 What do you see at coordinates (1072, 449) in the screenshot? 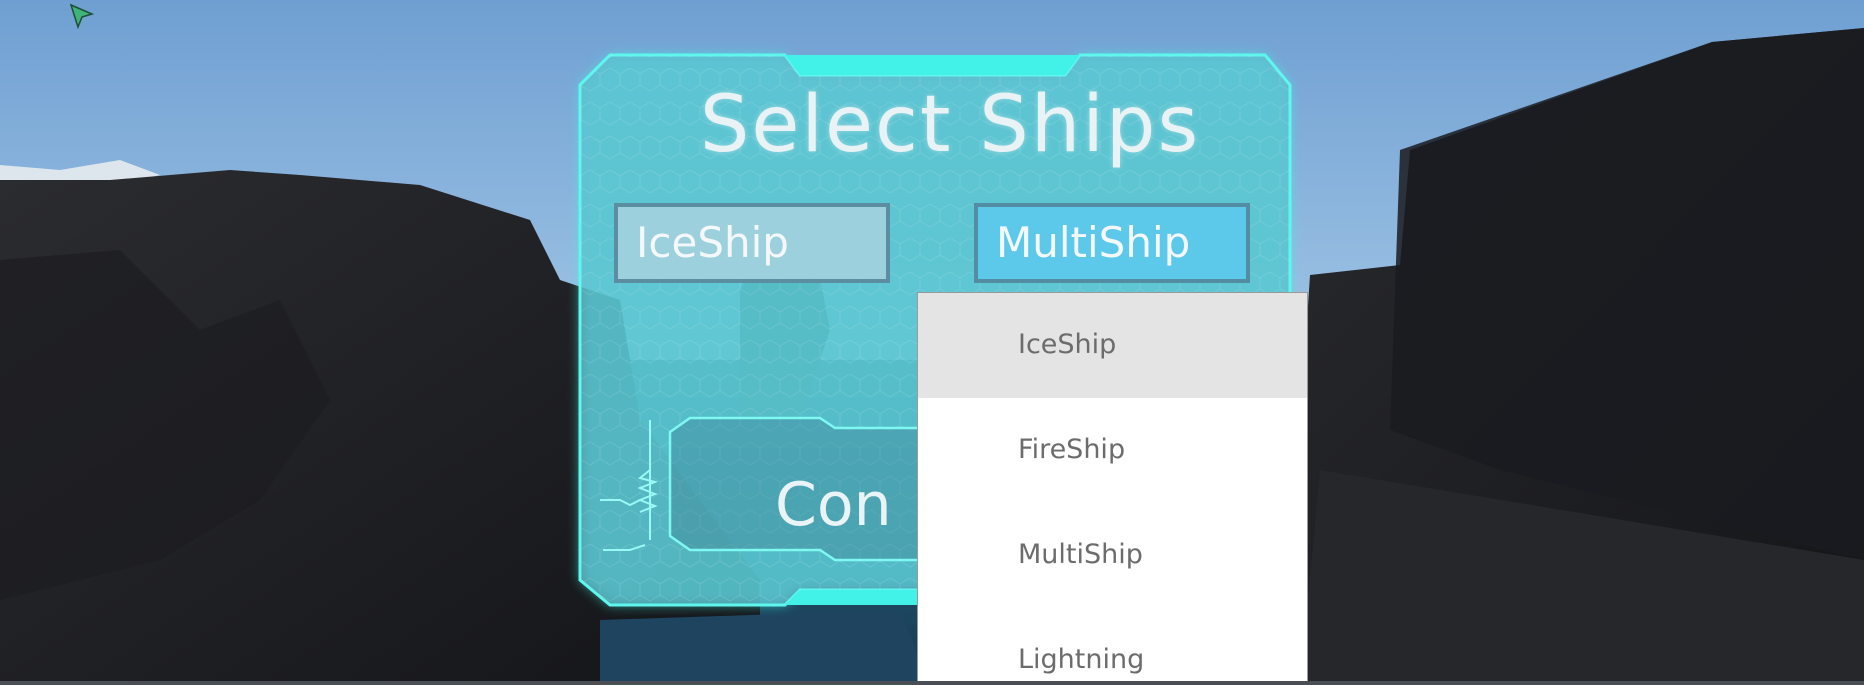
I see `dropdown-option-label: FireShip` at bounding box center [1072, 449].